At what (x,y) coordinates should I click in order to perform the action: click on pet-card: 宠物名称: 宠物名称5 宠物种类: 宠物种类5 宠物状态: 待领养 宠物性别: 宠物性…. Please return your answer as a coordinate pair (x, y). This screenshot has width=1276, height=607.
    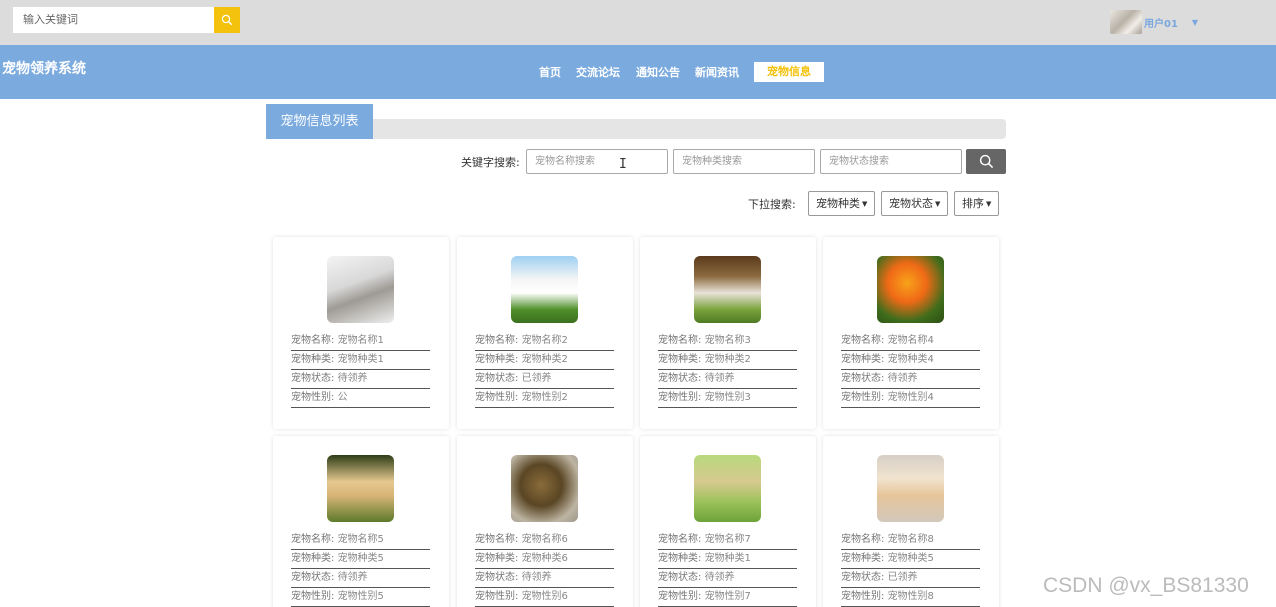
    Looking at the image, I should click on (361, 521).